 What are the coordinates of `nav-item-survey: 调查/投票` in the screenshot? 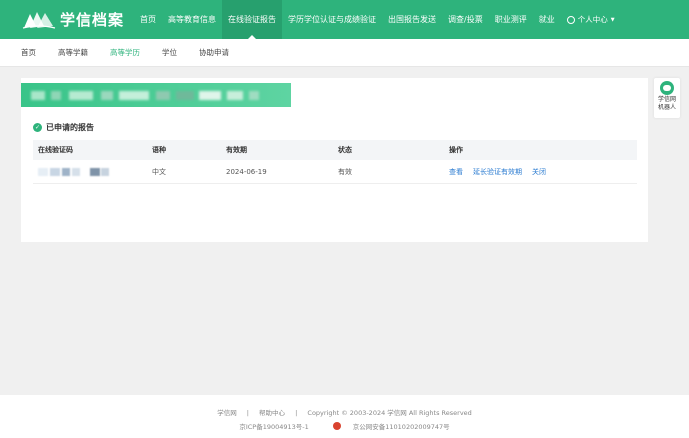 It's located at (465, 19).